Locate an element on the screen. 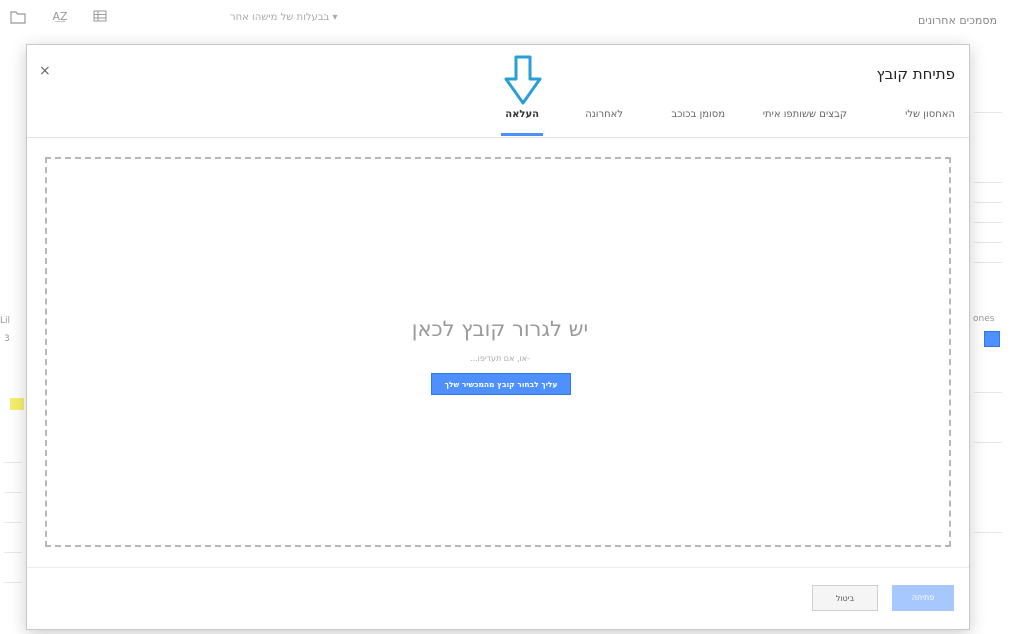 This screenshot has height=634, width=1019. background-left-label: Lil is located at coordinates (5, 321).